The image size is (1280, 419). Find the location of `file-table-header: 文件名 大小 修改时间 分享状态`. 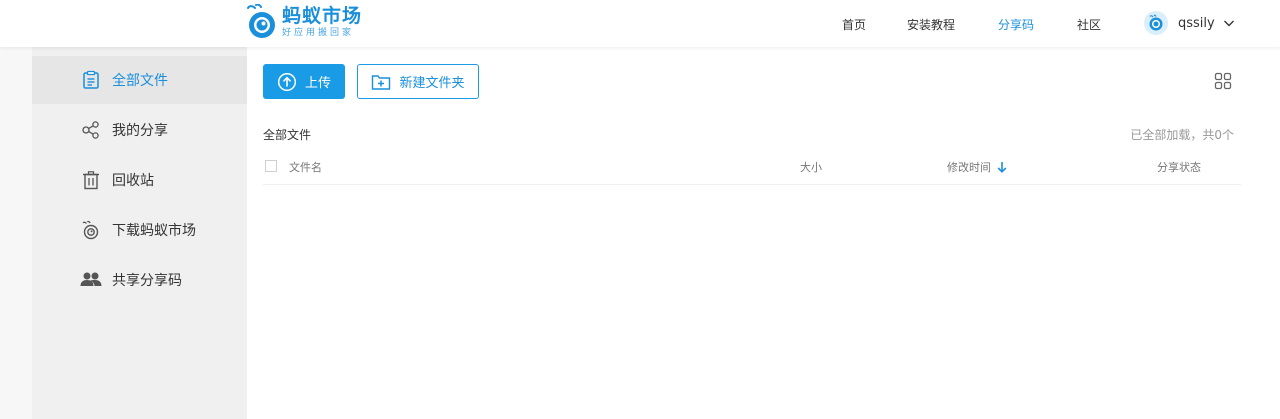

file-table-header: 文件名 大小 修改时间 分享状态 is located at coordinates (752, 168).